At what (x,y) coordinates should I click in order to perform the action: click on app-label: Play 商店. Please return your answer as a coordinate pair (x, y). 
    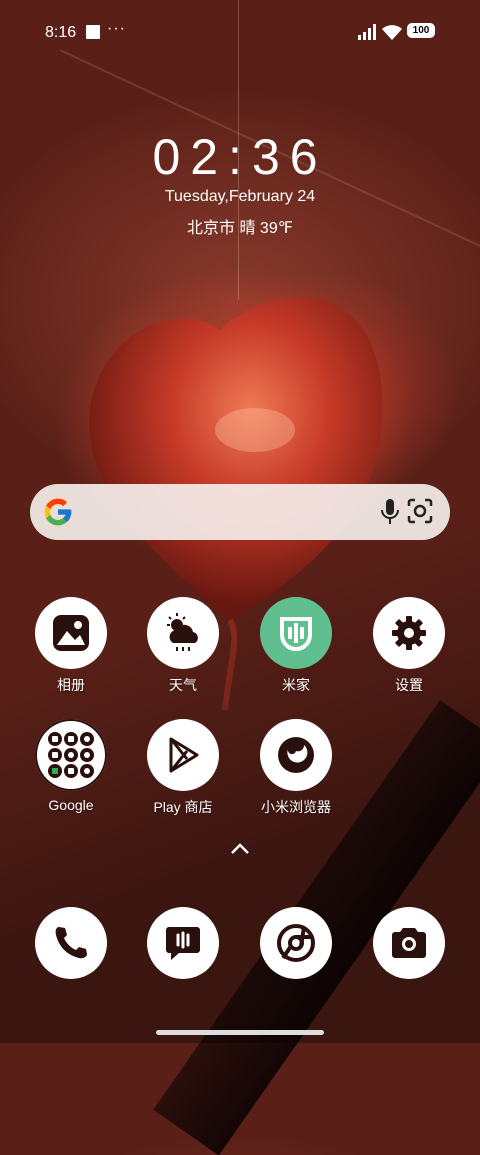
    Looking at the image, I should click on (183, 807).